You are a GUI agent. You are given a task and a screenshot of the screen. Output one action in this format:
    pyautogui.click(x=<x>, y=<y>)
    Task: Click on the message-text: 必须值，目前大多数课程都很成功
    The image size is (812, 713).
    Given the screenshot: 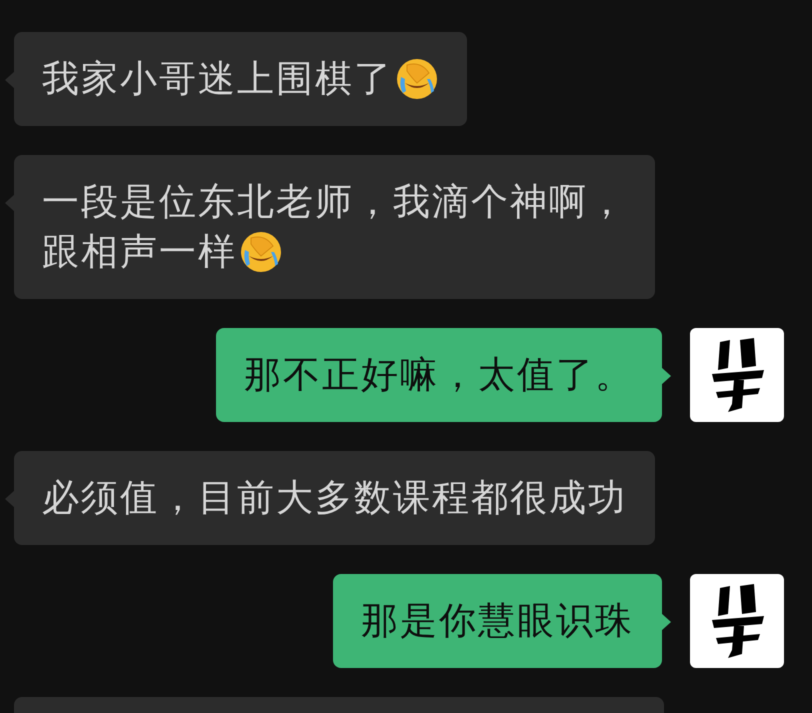 What is the action you would take?
    pyautogui.click(x=334, y=498)
    